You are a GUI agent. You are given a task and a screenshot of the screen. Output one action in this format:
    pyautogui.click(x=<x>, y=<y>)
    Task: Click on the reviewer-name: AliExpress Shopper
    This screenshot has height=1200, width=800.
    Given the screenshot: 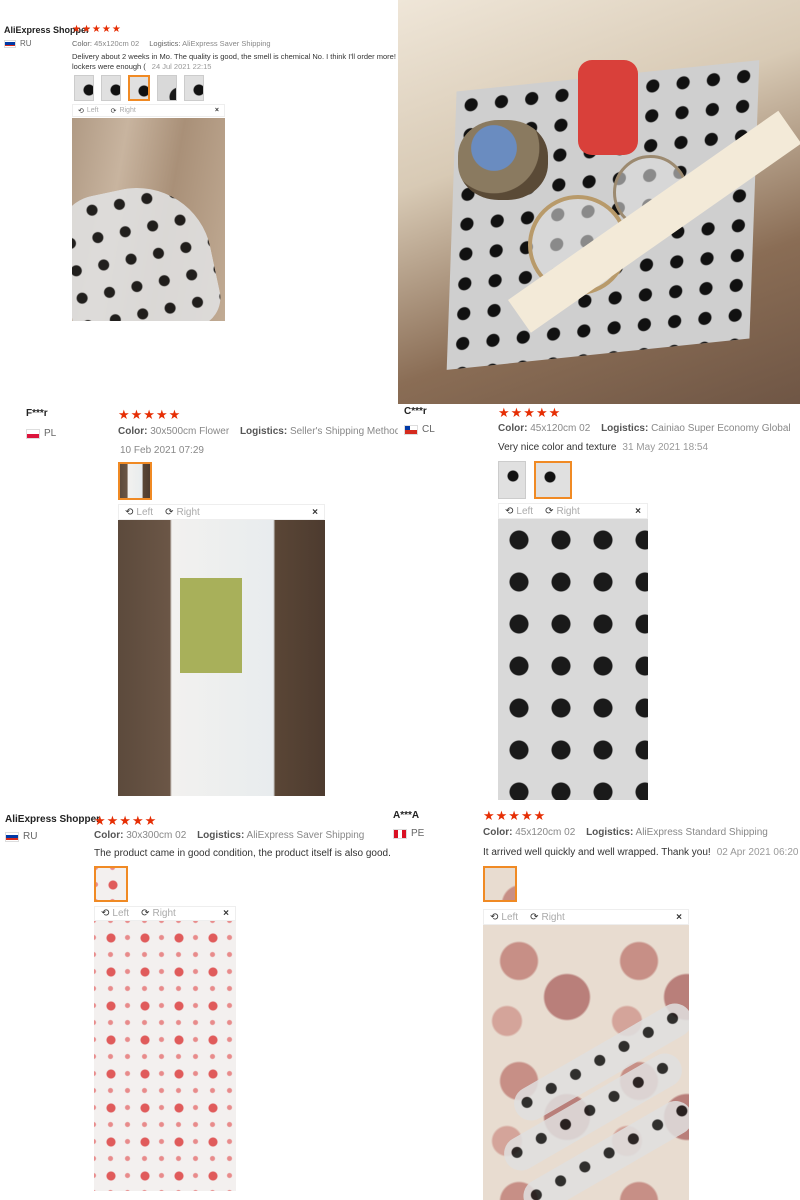 What is the action you would take?
    pyautogui.click(x=53, y=819)
    